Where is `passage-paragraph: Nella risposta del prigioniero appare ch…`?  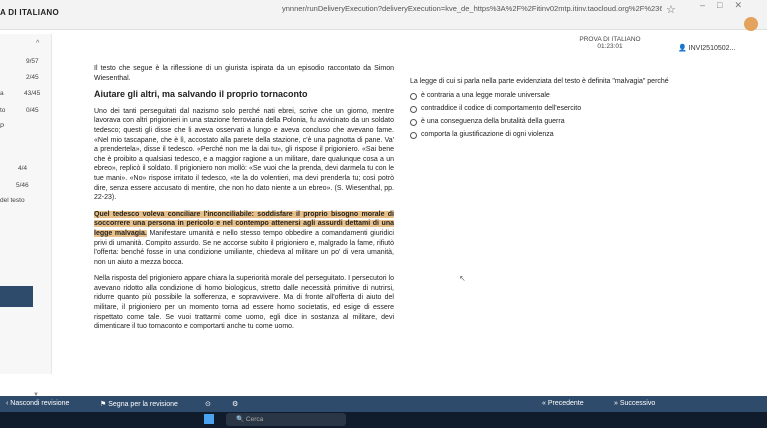
passage-paragraph: Nella risposta del prigioniero appare ch… is located at coordinates (244, 303).